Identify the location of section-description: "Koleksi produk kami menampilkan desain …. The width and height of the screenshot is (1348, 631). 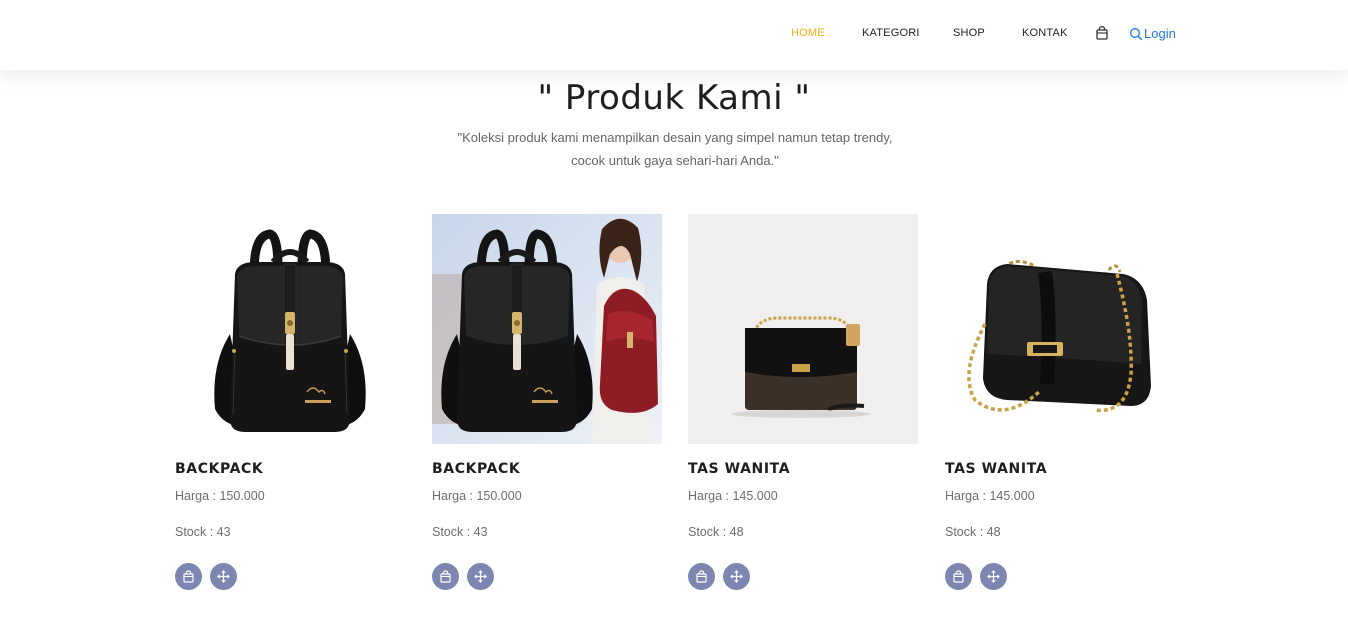
(675, 149).